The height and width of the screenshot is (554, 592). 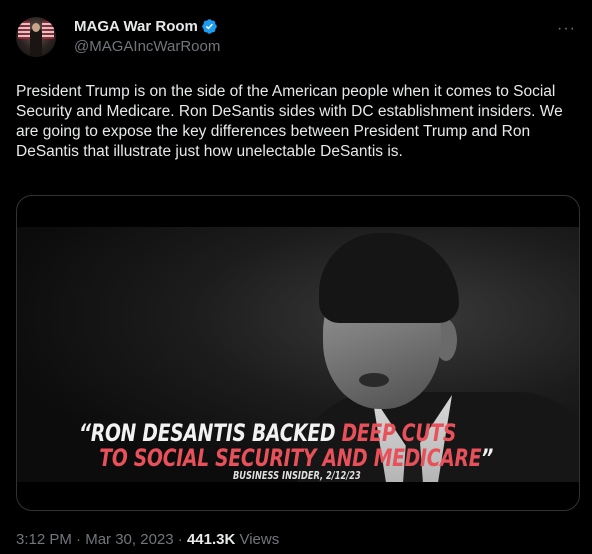 I want to click on caption-red-text-1: DEEP CUTS, so click(x=399, y=433).